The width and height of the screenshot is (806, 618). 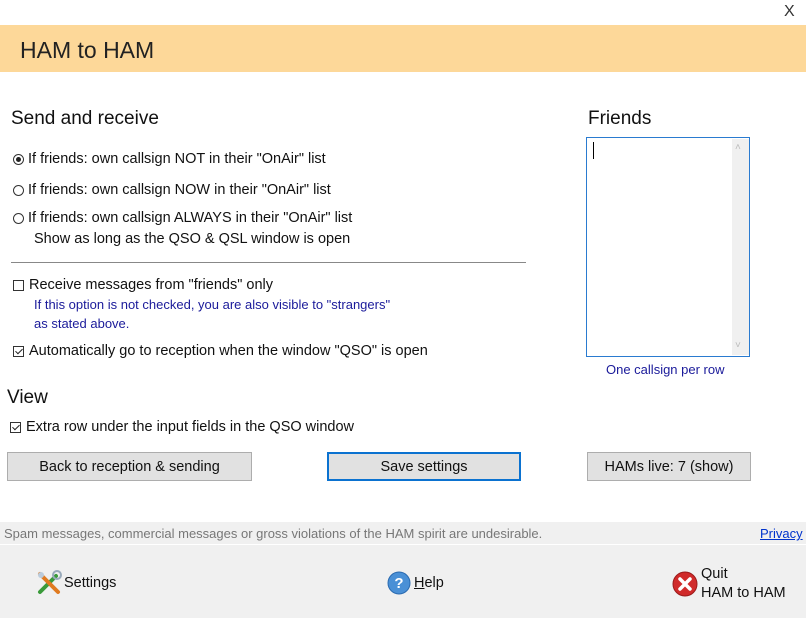 What do you see at coordinates (743, 593) in the screenshot?
I see `quit-label-line2: HAM to HAM` at bounding box center [743, 593].